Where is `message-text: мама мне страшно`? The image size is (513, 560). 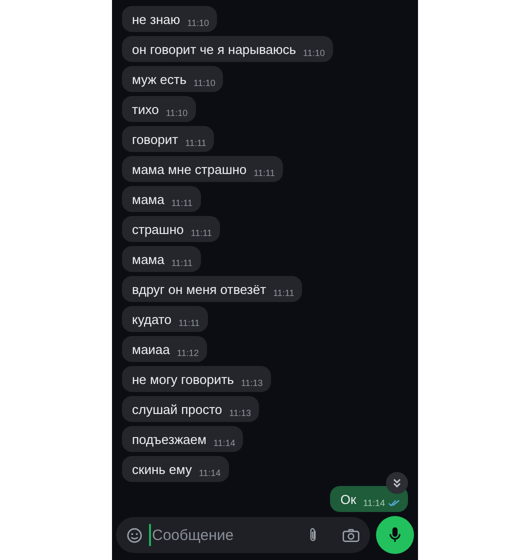
message-text: мама мне страшно is located at coordinates (189, 169).